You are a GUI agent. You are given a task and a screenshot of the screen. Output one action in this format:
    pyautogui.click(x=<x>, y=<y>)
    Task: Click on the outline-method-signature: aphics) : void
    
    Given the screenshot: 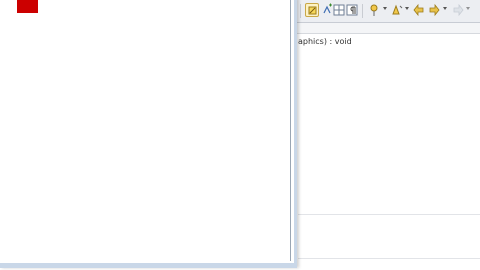 What is the action you would take?
    pyautogui.click(x=325, y=41)
    